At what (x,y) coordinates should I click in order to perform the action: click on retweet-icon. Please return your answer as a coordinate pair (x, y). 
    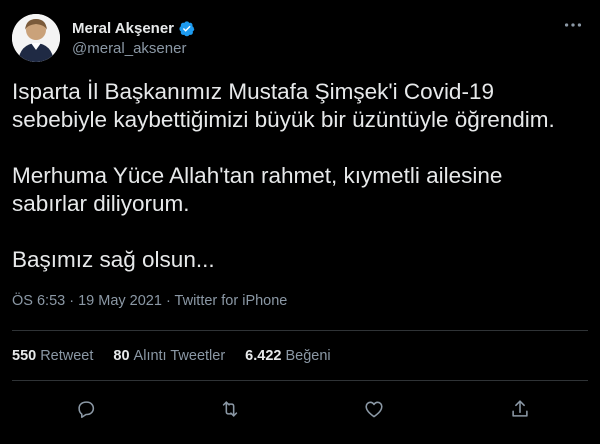
    Looking at the image, I should click on (230, 409).